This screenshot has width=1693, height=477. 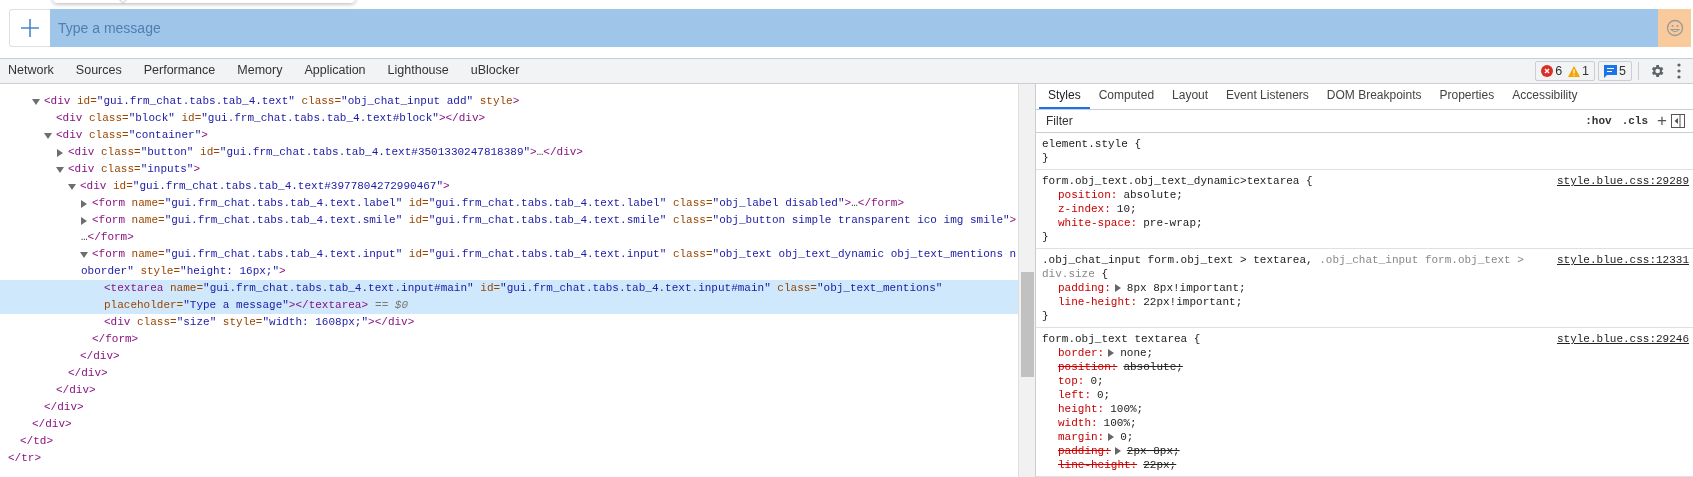 I want to click on code-line: <form name="gui.frm_chat.tabs.tab_4.text.label" id="gui.frm_chat.tabs.tab_4.text.label" class="obj_label disabled">…</form>, so click(x=509, y=203).